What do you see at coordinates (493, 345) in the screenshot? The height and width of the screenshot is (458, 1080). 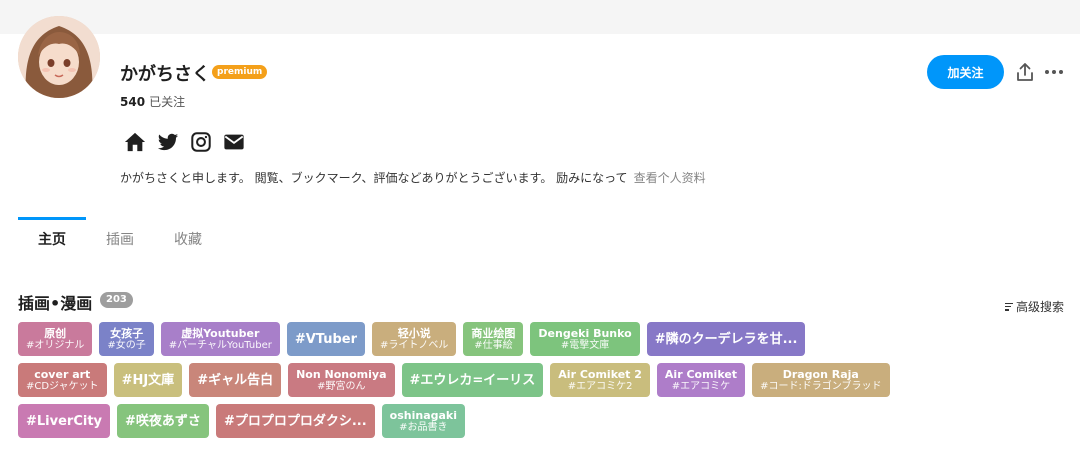 I see `tag-translation: #仕事絵` at bounding box center [493, 345].